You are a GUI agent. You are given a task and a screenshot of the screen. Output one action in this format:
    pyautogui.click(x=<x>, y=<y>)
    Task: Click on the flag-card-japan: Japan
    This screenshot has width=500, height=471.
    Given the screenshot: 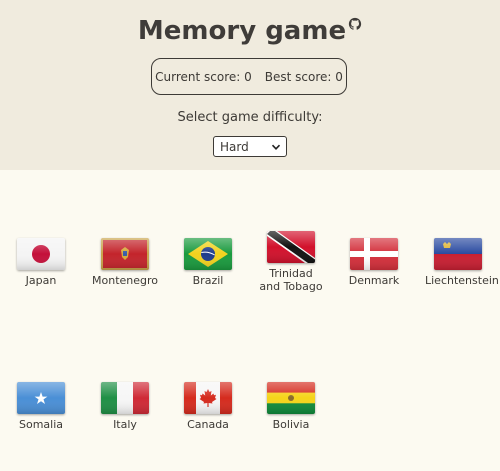 What is the action you would take?
    pyautogui.click(x=41, y=262)
    